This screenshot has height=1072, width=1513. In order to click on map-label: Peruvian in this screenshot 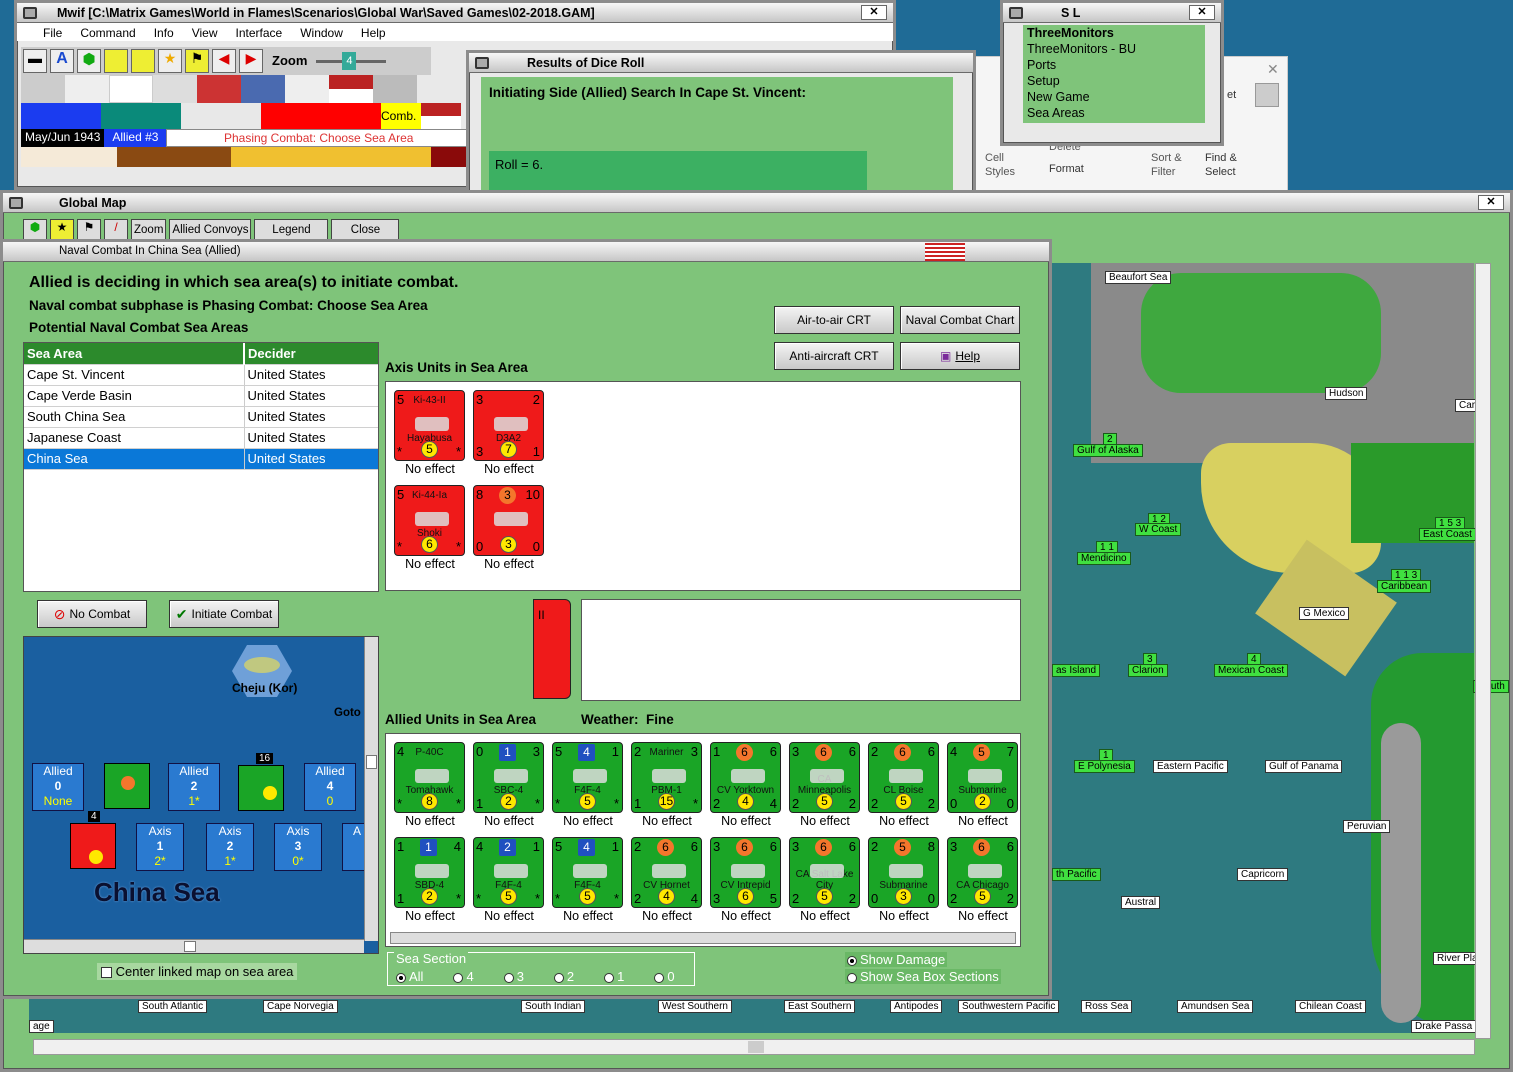, I will do `click(1367, 826)`.